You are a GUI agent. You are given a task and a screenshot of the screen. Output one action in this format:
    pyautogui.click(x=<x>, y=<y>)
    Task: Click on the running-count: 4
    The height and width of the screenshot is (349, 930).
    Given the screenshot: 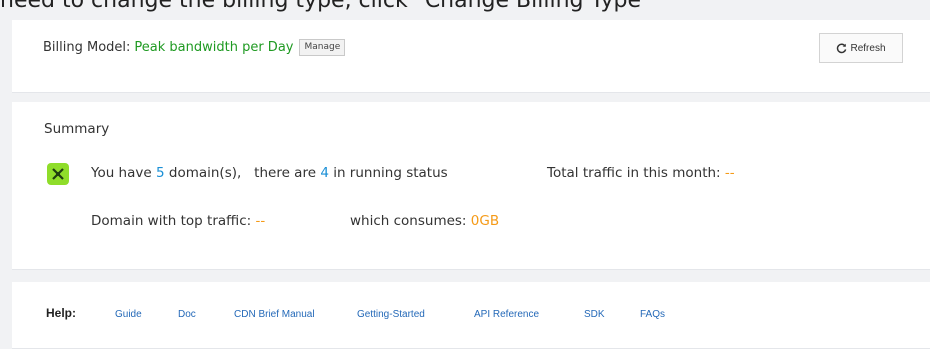 What is the action you would take?
    pyautogui.click(x=324, y=173)
    